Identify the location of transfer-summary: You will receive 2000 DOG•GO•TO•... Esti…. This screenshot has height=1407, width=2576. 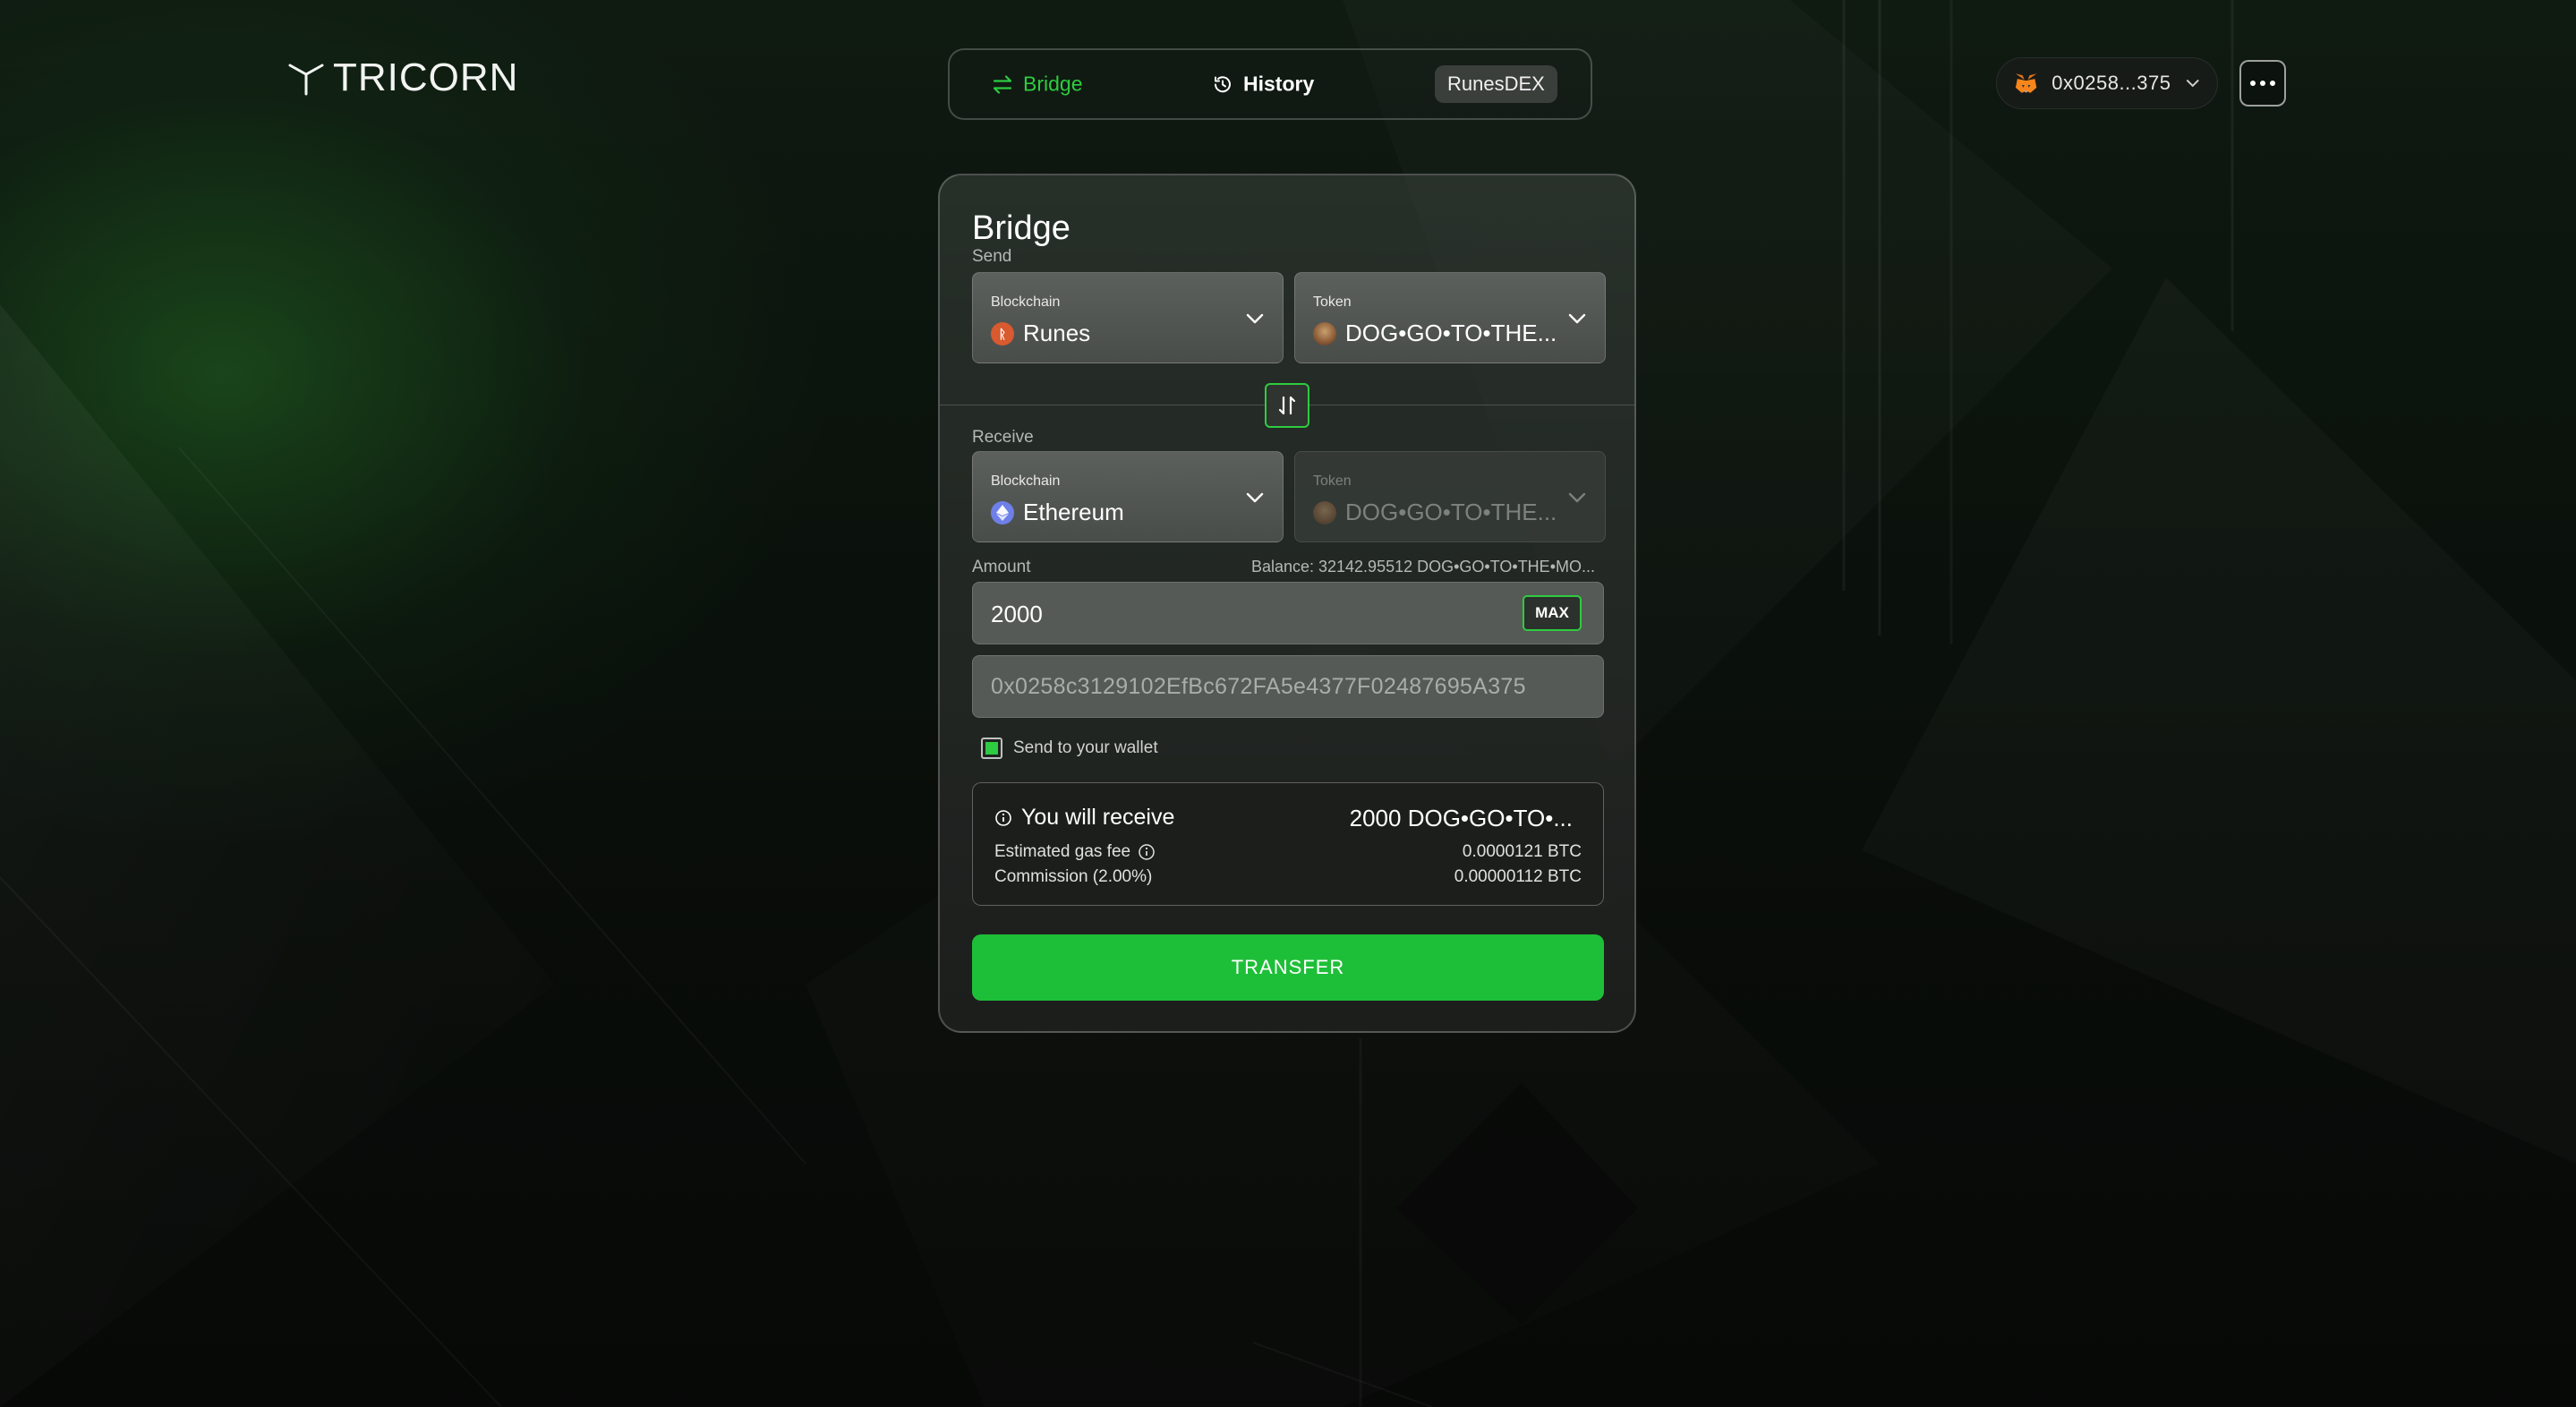
(1288, 844).